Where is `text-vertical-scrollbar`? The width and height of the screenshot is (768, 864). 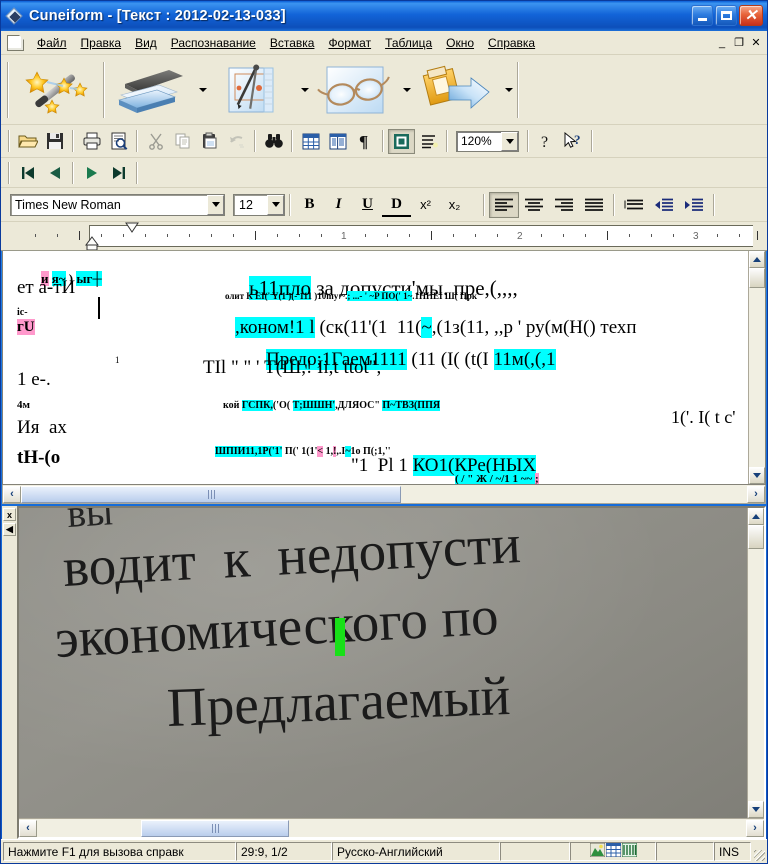 text-vertical-scrollbar is located at coordinates (756, 367).